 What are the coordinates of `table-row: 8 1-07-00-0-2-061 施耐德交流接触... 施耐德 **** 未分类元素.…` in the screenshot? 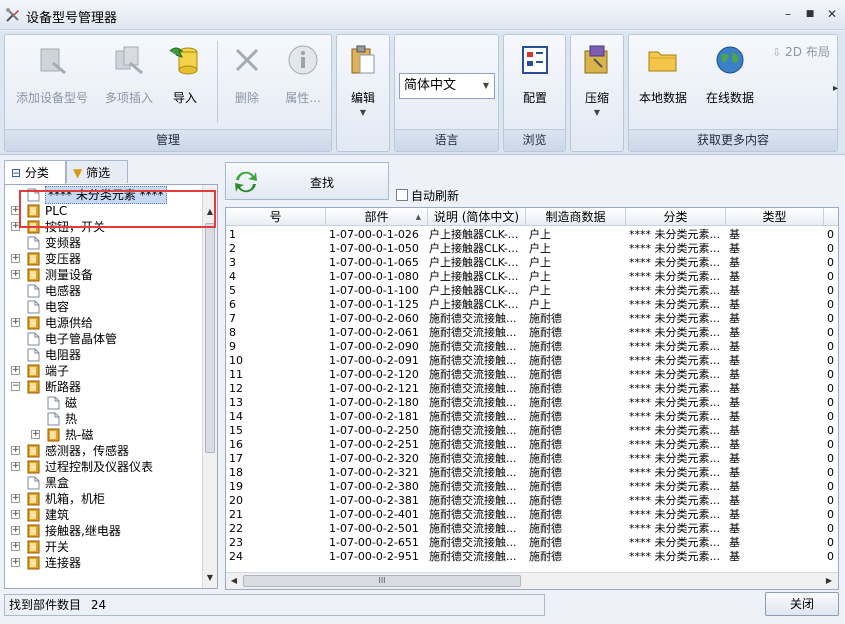 It's located at (530, 333).